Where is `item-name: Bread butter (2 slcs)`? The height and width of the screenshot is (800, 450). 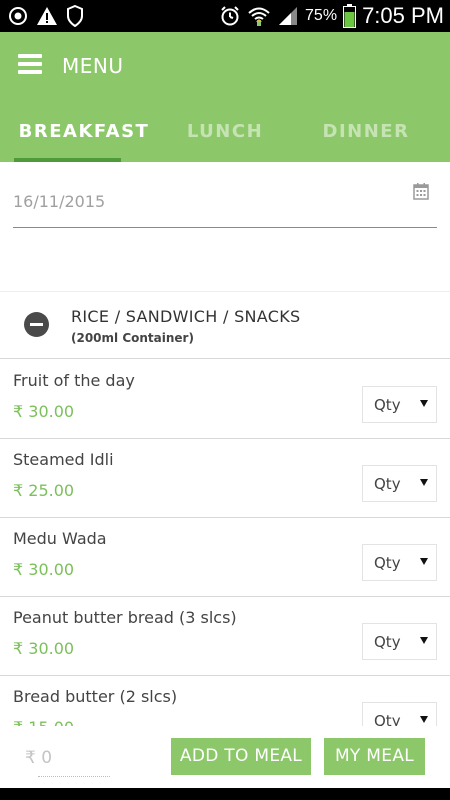 item-name: Bread butter (2 slcs) is located at coordinates (95, 696).